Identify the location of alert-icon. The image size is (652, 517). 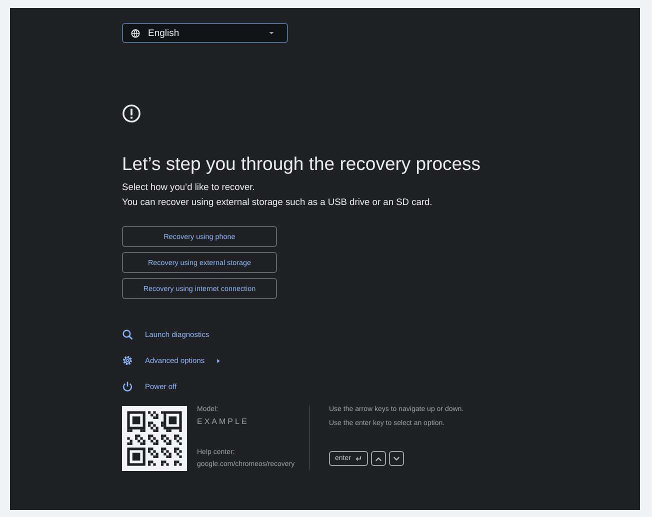
(131, 113).